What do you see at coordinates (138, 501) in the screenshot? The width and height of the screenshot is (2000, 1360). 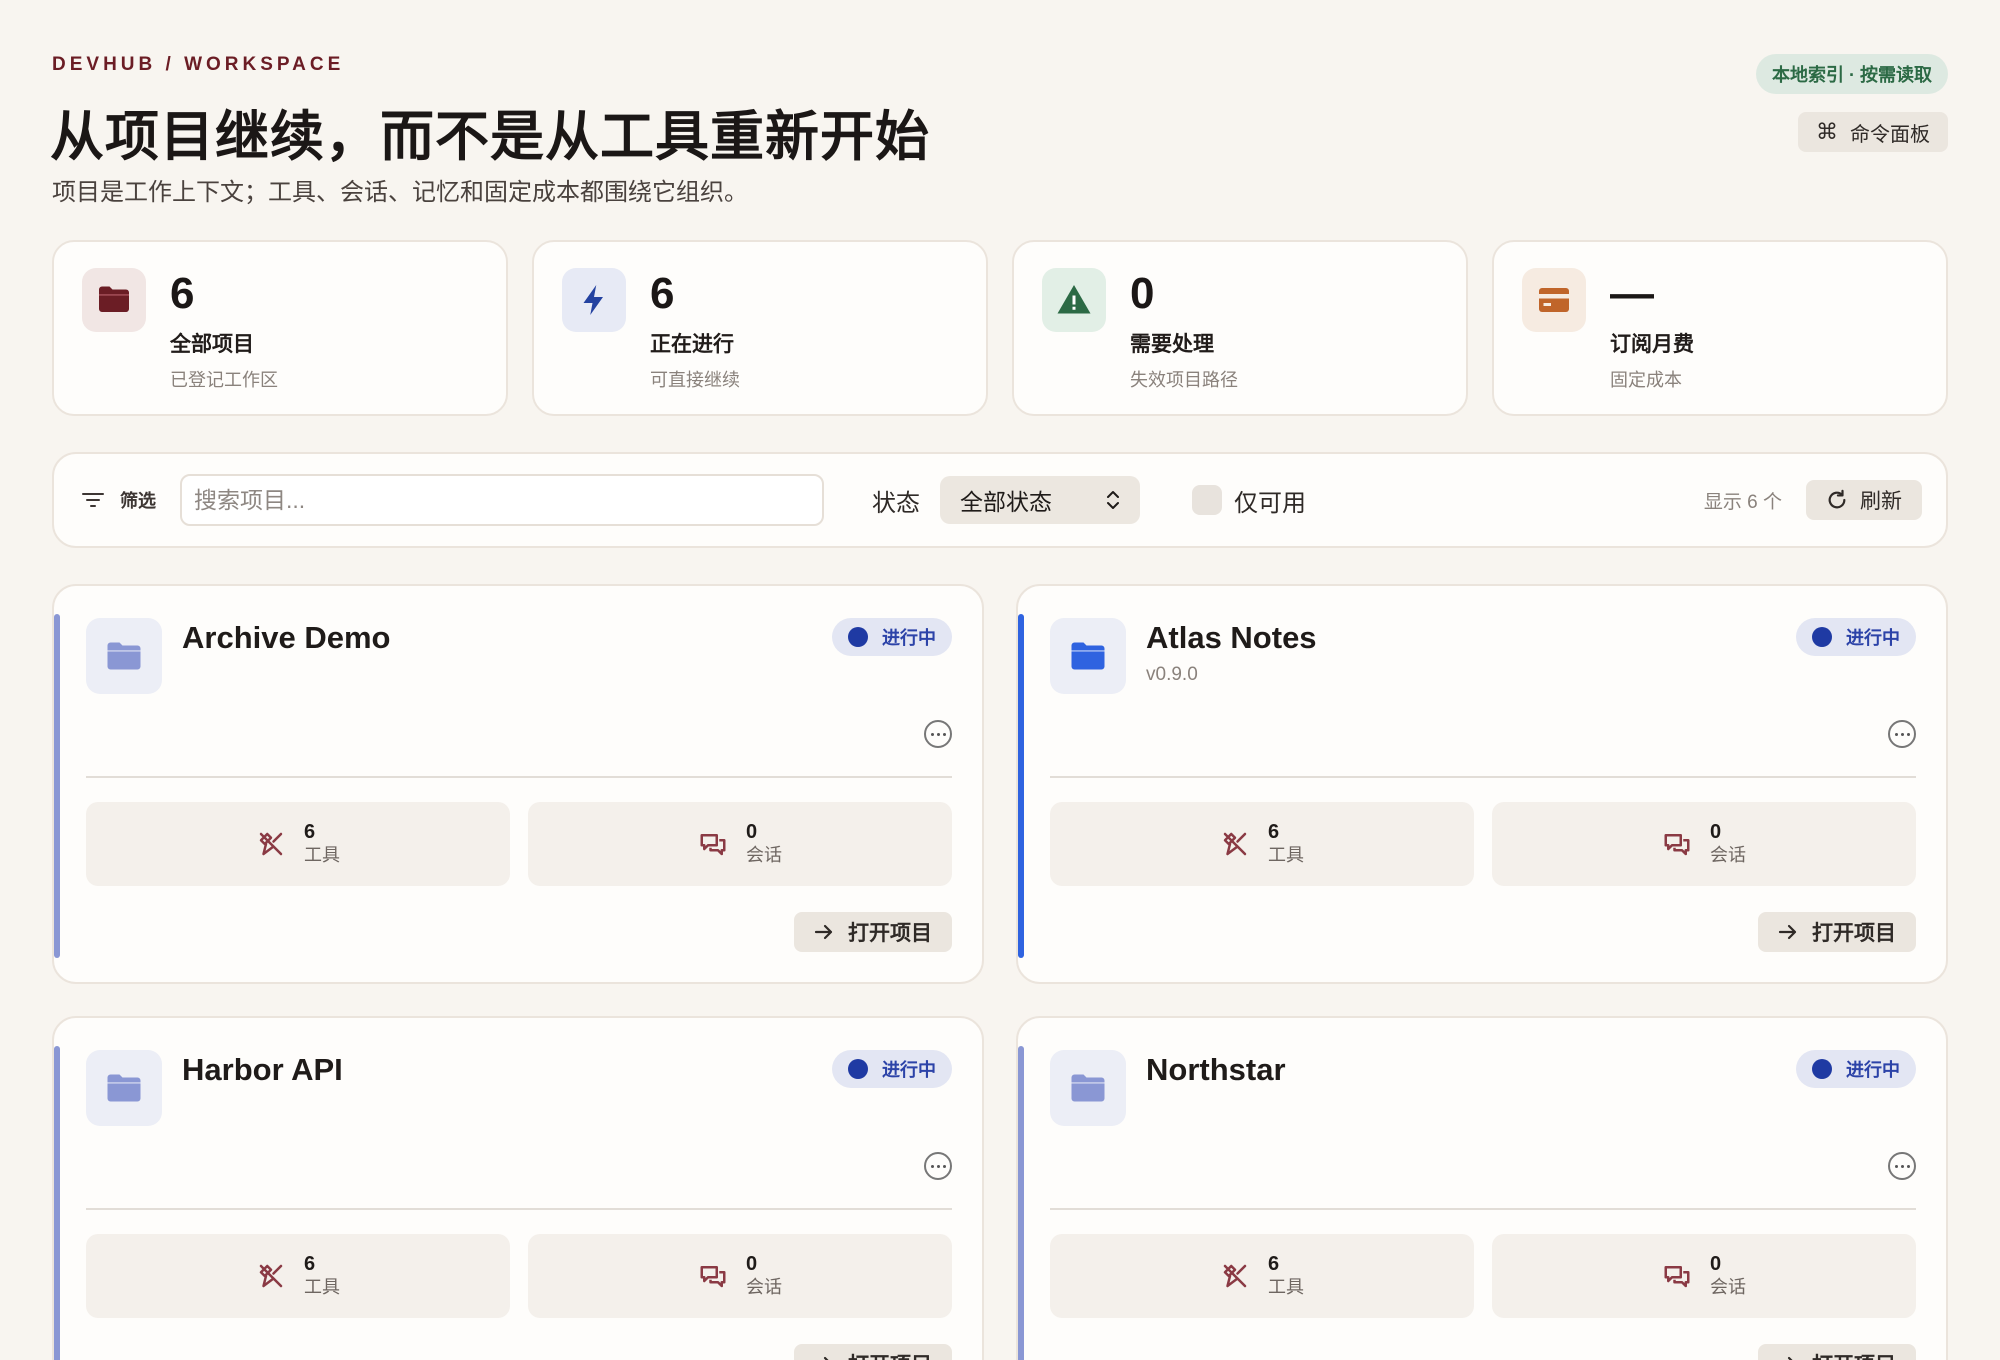 I see `filter-label: 筛选` at bounding box center [138, 501].